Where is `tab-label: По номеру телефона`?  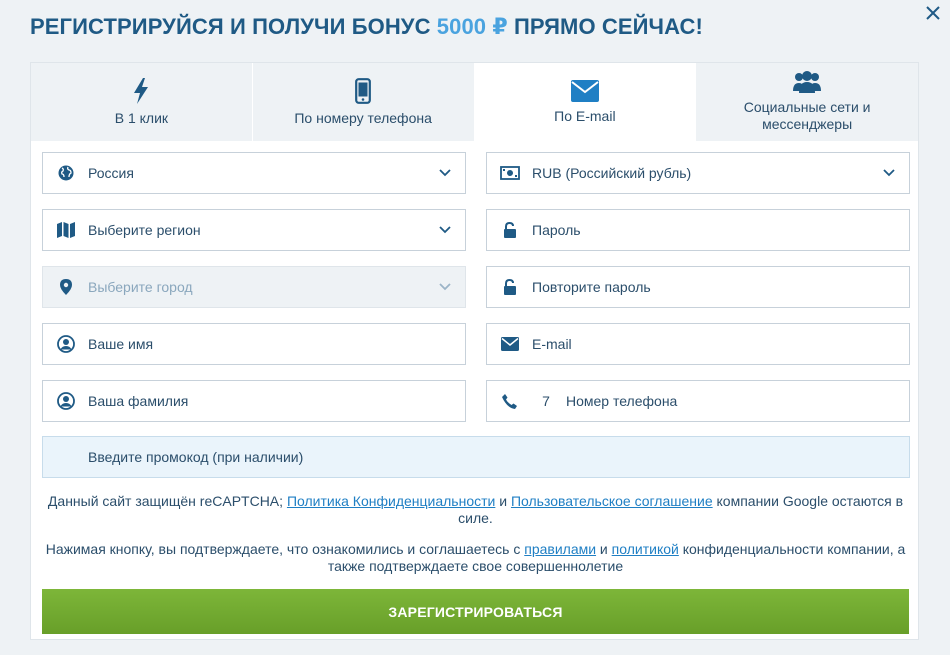
tab-label: По номеру телефона is located at coordinates (363, 117).